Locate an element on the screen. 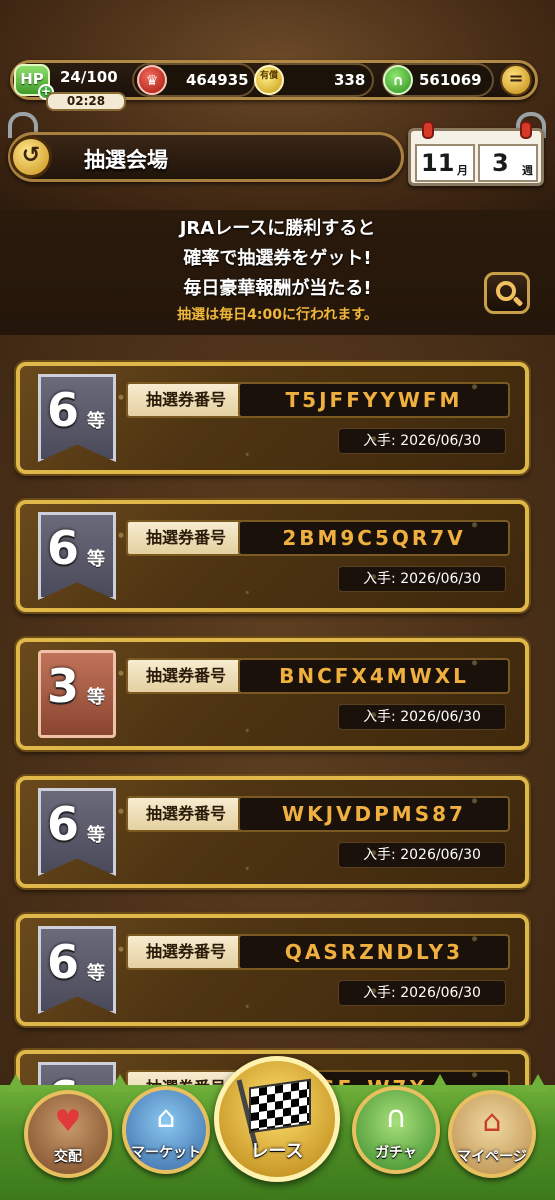 This screenshot has height=1200, width=555. nav-gacha-button: ∩ ガチャ is located at coordinates (396, 1130).